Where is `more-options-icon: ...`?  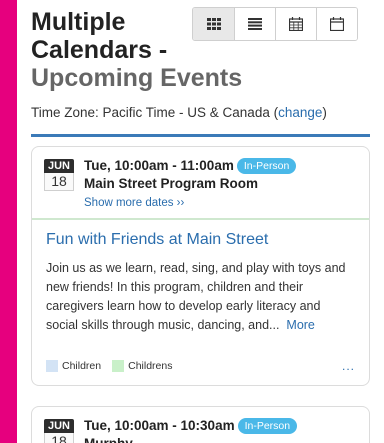
more-options-icon: ... is located at coordinates (348, 366).